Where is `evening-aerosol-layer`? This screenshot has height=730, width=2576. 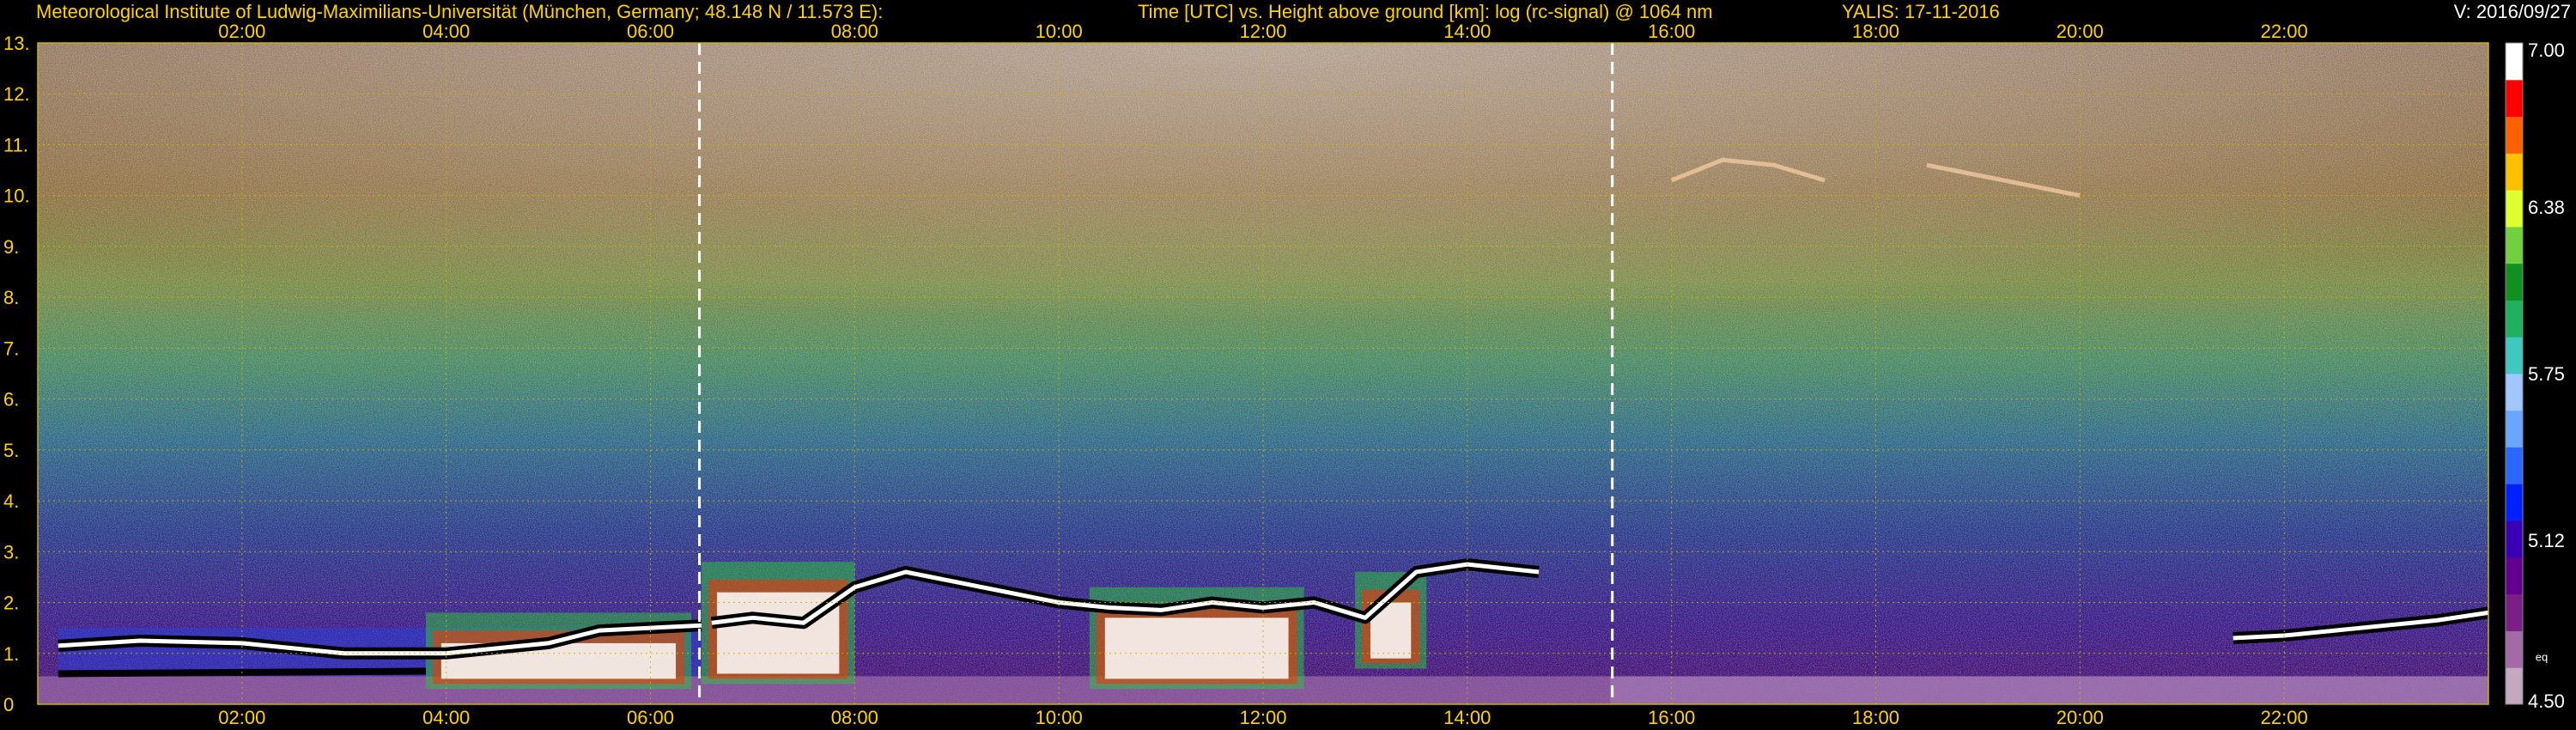 evening-aerosol-layer is located at coordinates (2049, 690).